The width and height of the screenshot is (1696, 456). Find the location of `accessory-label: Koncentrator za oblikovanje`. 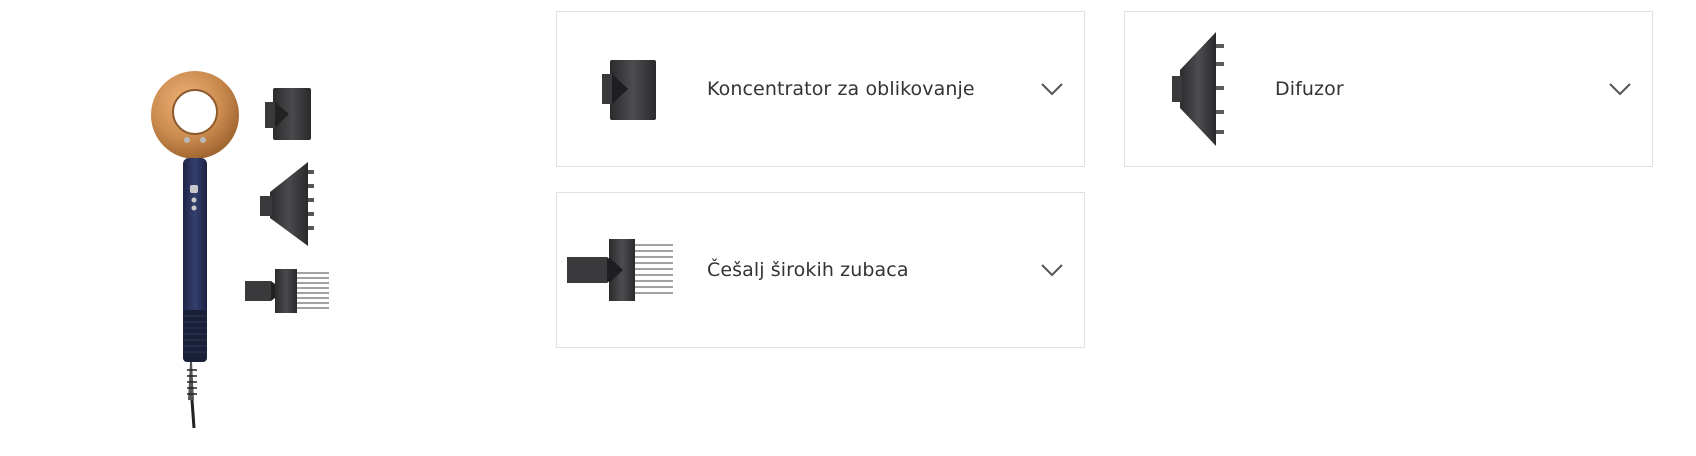

accessory-label: Koncentrator za oblikovanje is located at coordinates (841, 89).